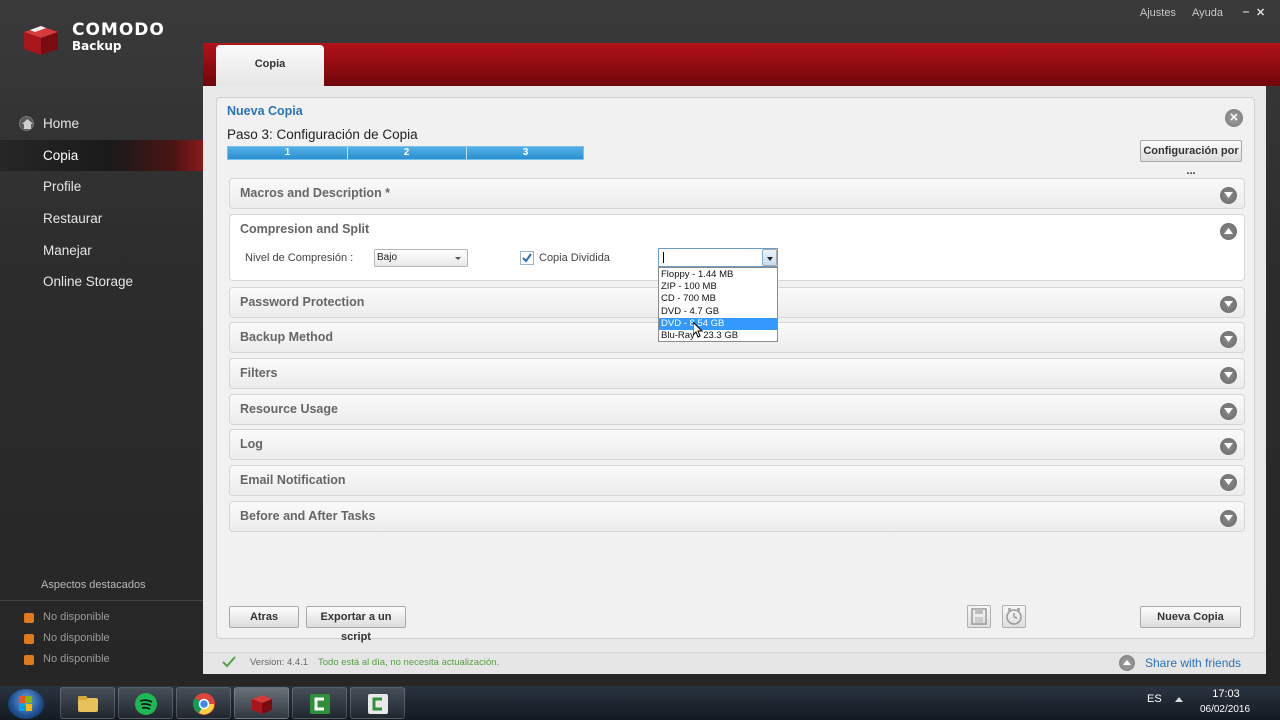 The height and width of the screenshot is (720, 1280). I want to click on compression-level-select: Bajo, so click(421, 258).